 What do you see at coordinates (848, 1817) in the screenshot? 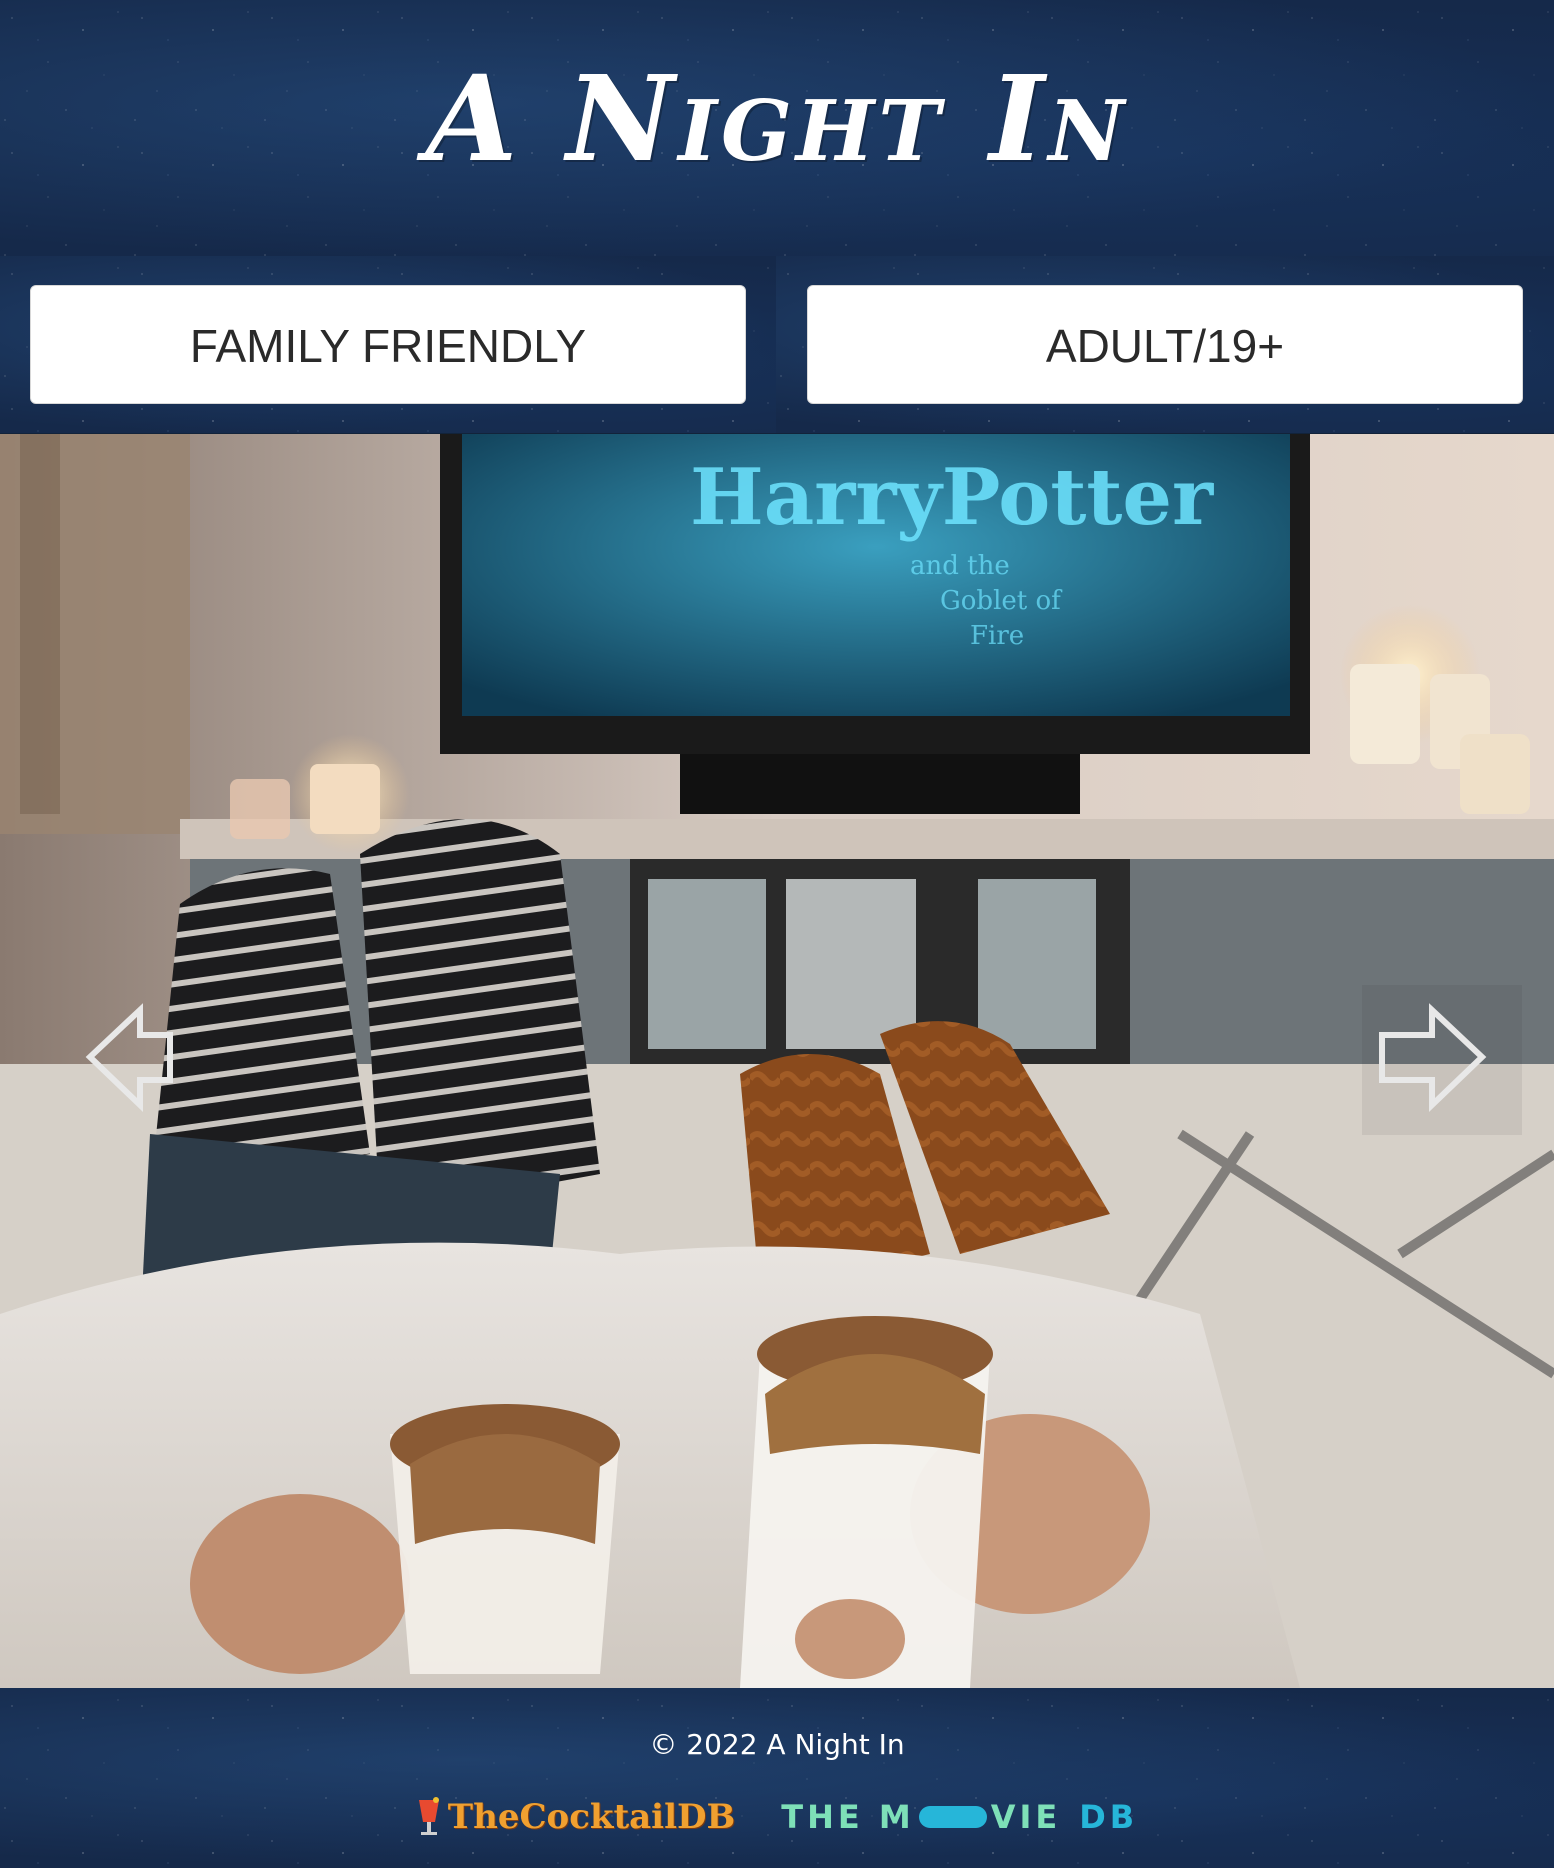
I see `tmdb-logo-the: THE M` at bounding box center [848, 1817].